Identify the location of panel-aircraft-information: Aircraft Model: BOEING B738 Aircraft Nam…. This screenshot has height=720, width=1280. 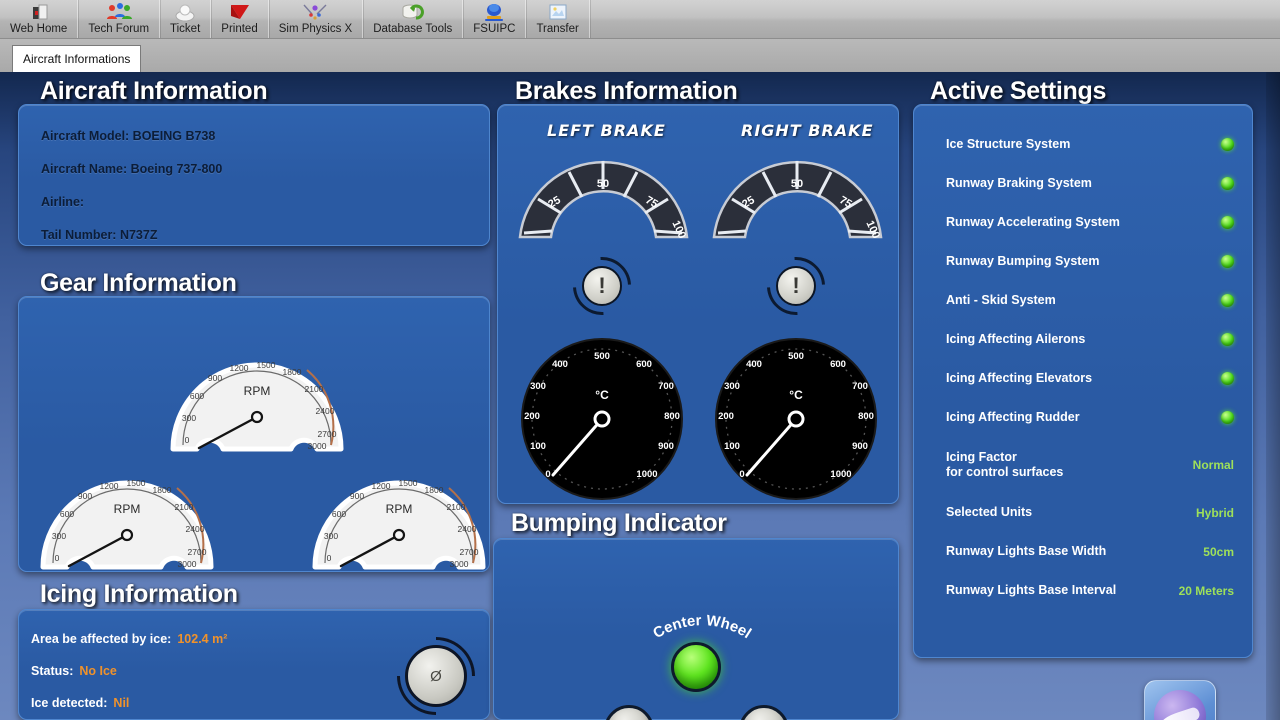
(254, 175).